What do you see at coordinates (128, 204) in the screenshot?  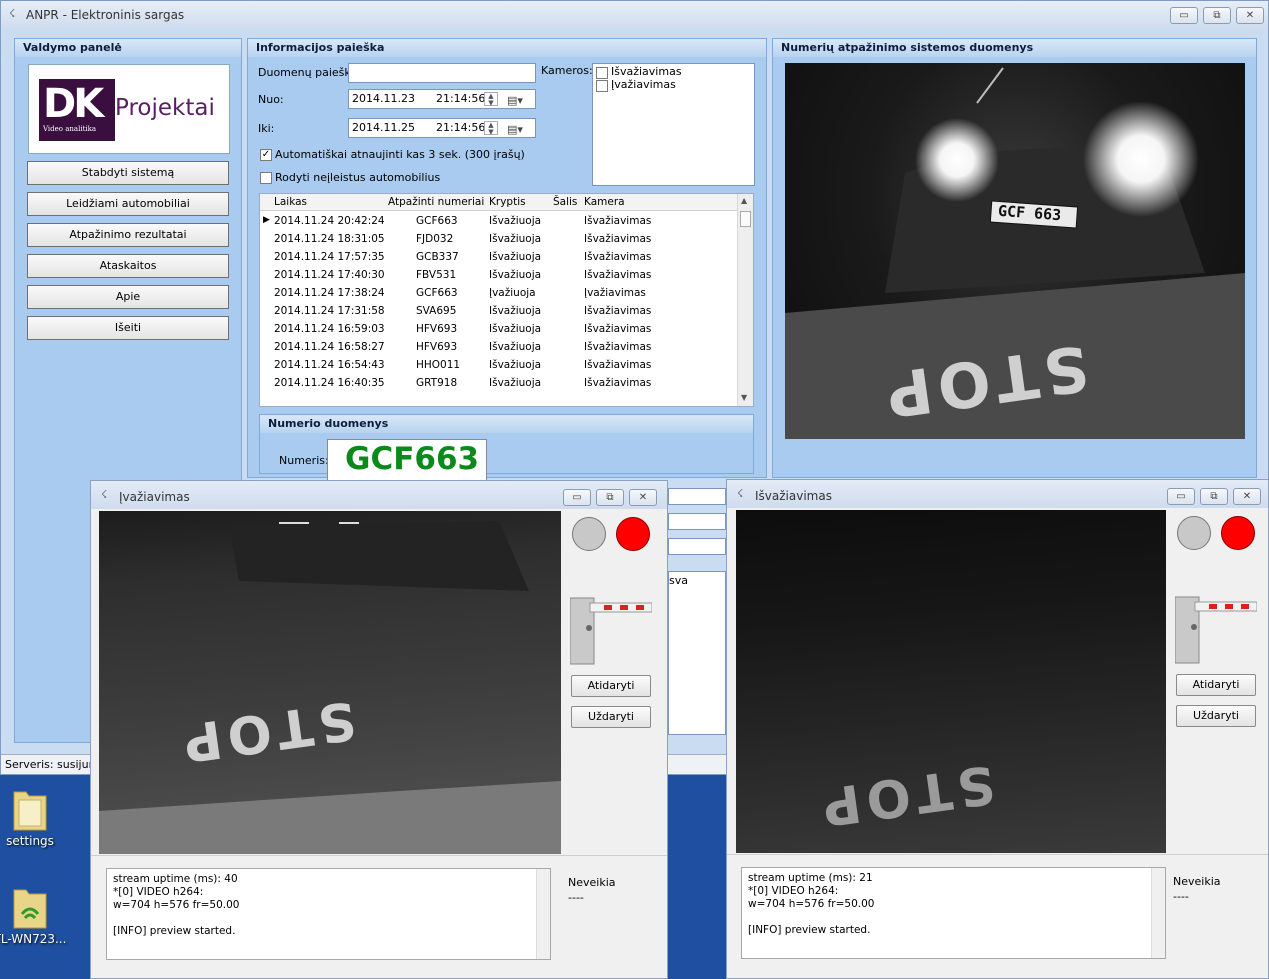 I see `allowed-cars-button: Leidžiami automobiliai` at bounding box center [128, 204].